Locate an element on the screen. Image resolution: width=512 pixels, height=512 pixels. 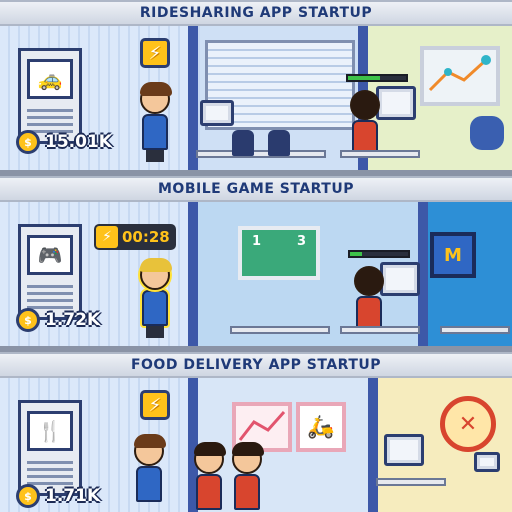
score-right: 3 is located at coordinates (301, 241).